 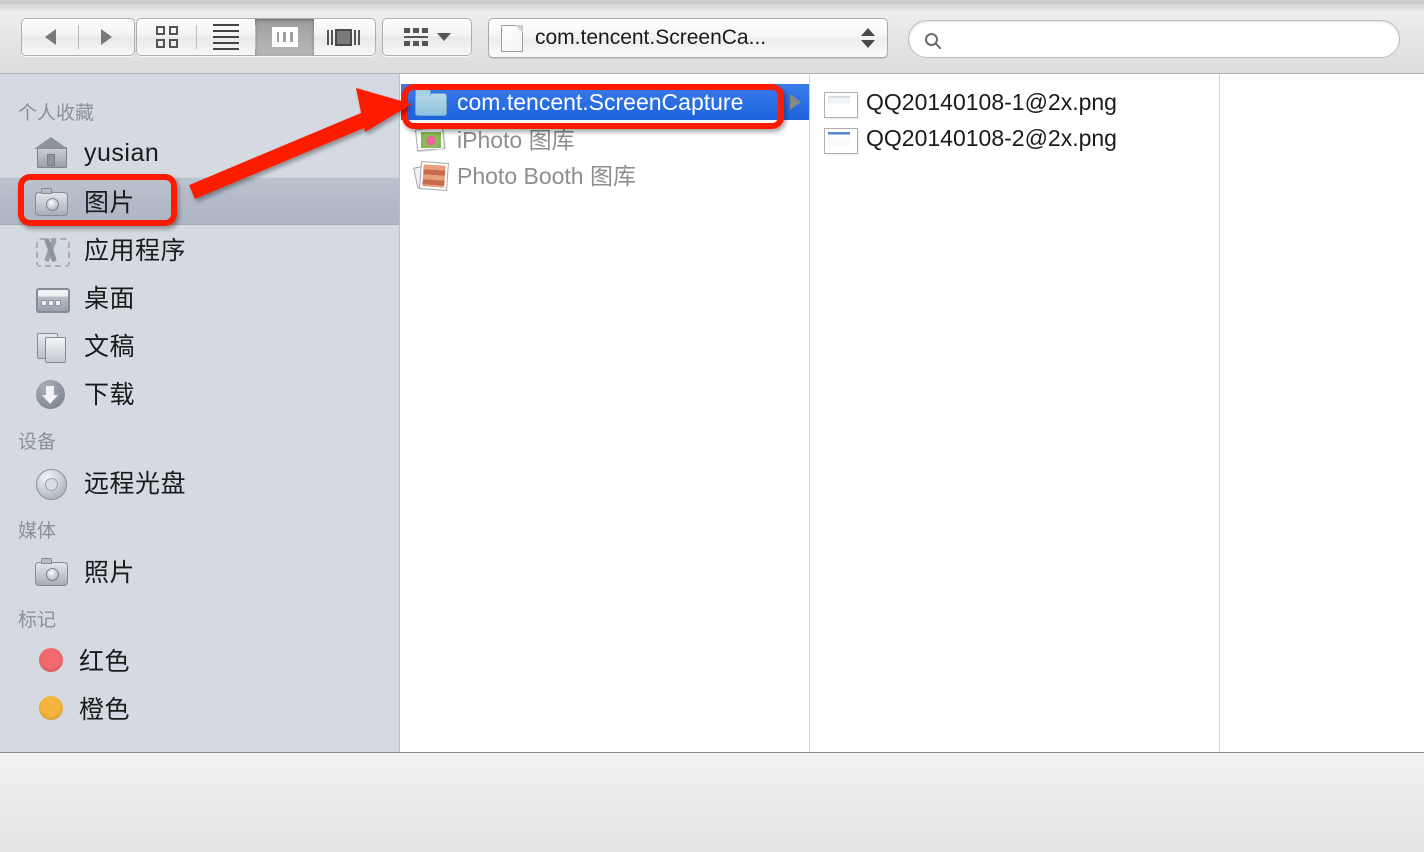 What do you see at coordinates (37, 531) in the screenshot?
I see `sidebar-section-header-media: 媒体` at bounding box center [37, 531].